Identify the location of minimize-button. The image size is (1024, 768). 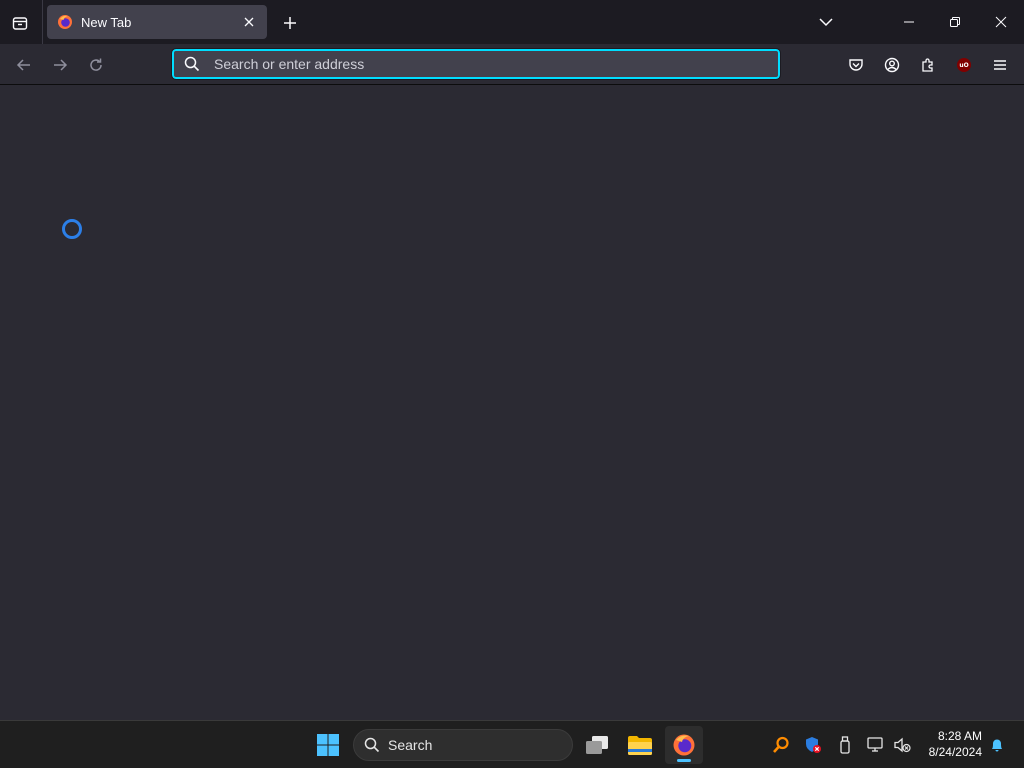
(909, 22).